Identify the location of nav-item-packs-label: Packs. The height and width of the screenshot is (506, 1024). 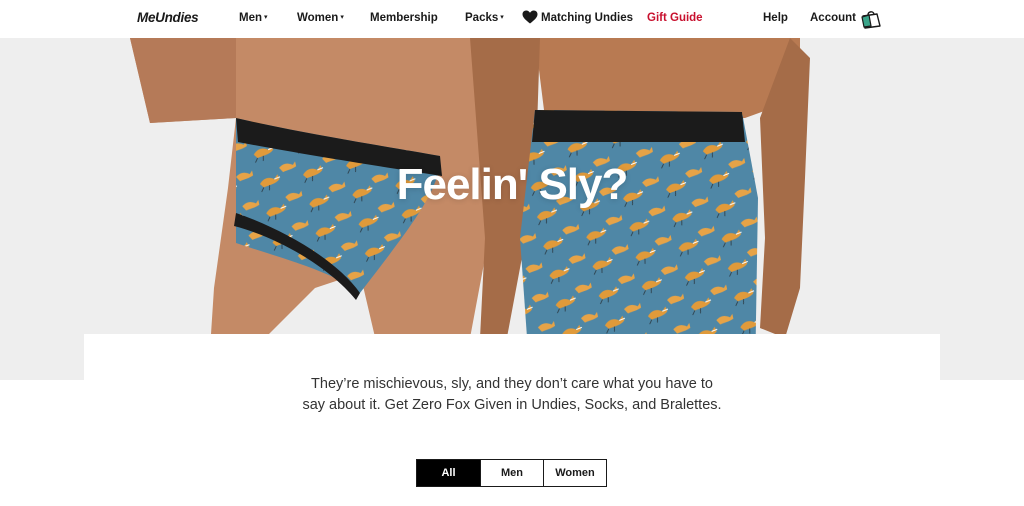
(482, 18).